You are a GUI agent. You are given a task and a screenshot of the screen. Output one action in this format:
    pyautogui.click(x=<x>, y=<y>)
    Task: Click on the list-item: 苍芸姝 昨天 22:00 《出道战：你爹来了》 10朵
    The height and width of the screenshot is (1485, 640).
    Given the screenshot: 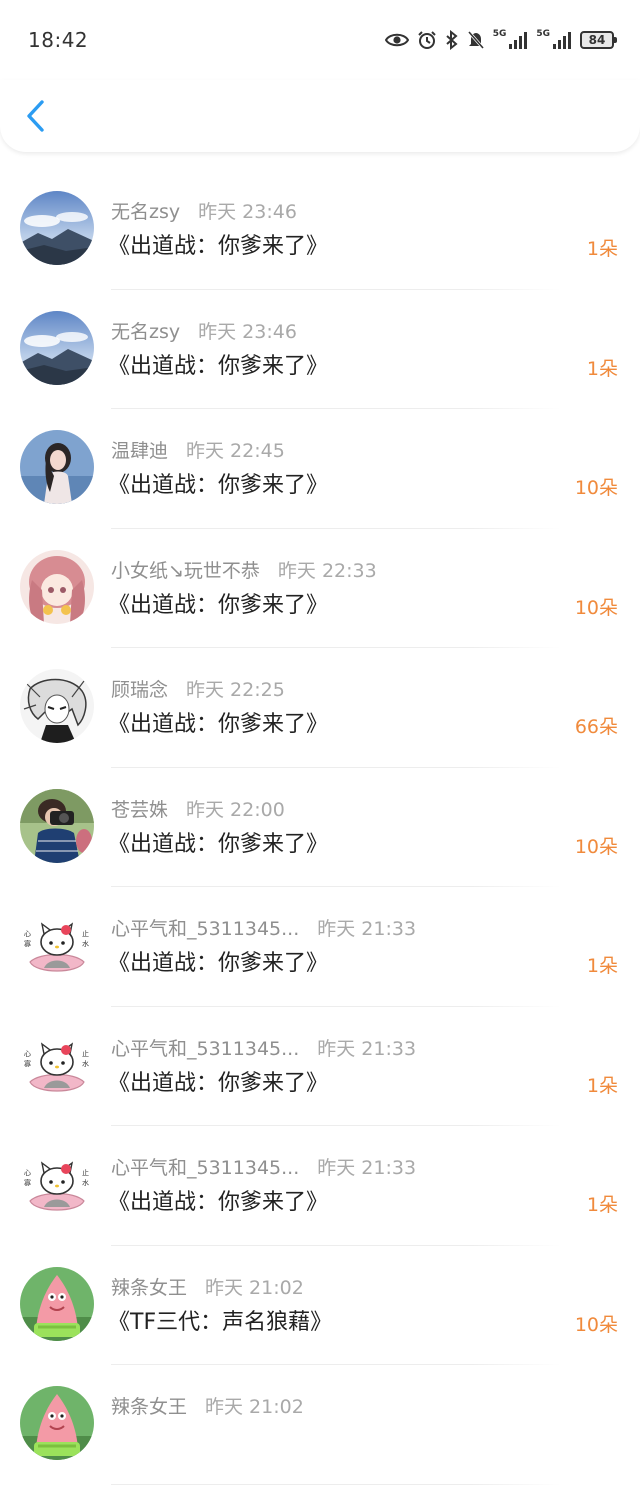 What is the action you would take?
    pyautogui.click(x=320, y=827)
    